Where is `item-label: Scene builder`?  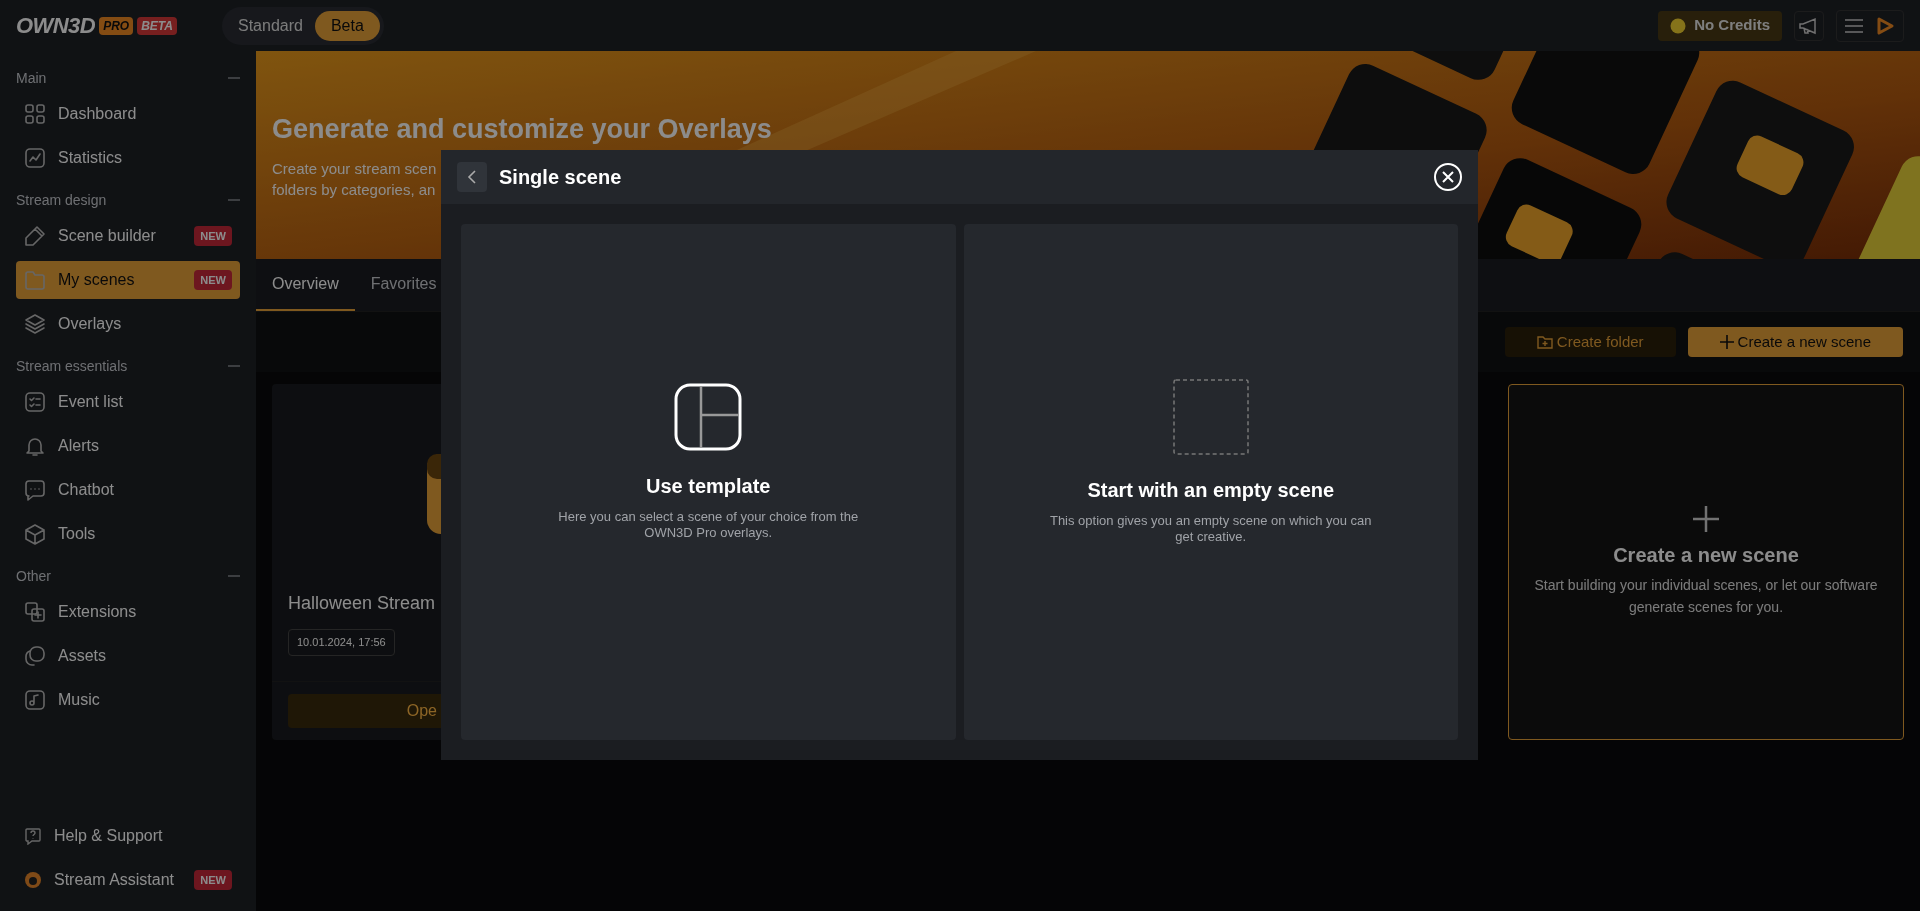
item-label: Scene builder is located at coordinates (107, 236).